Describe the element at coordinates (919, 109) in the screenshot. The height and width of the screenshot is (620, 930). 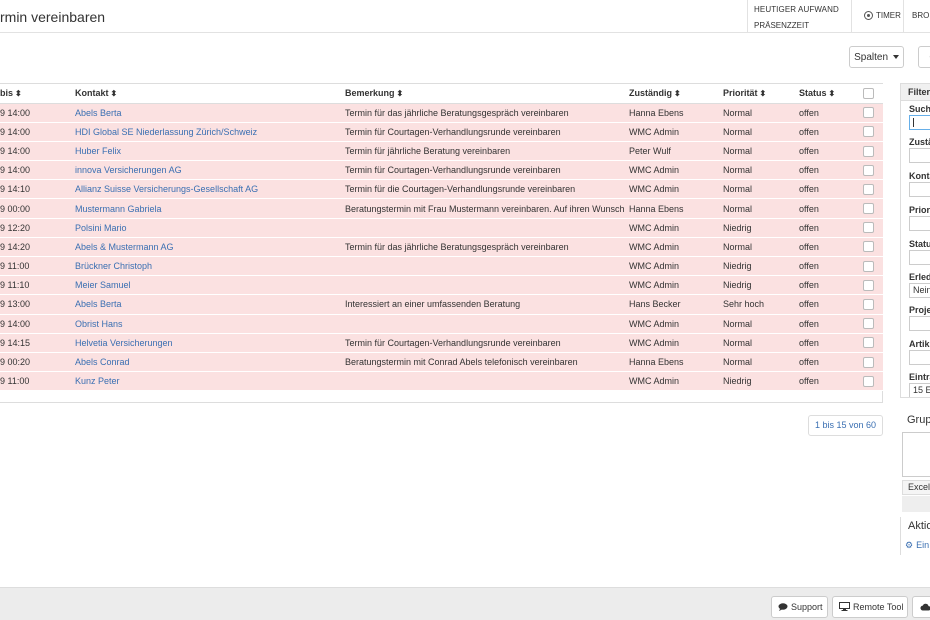
I see `filter-such-label: Such` at that location.